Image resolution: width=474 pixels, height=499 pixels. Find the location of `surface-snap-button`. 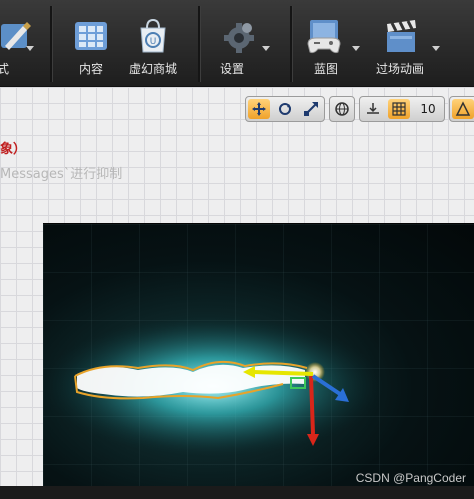

surface-snap-button is located at coordinates (373, 109).